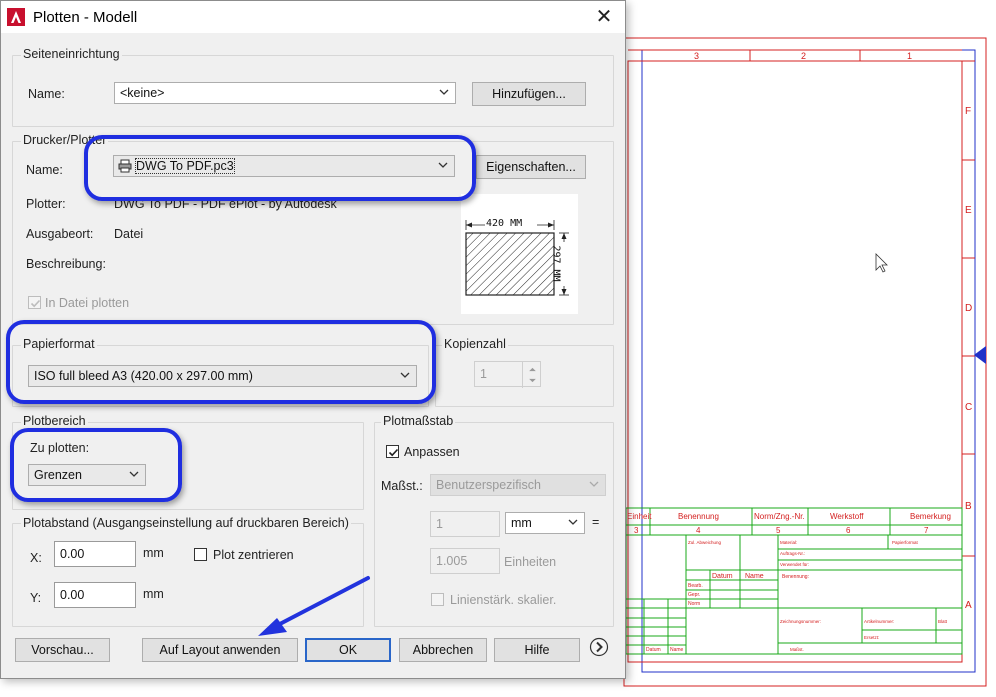 Image resolution: width=996 pixels, height=697 pixels. I want to click on tb-label-norm: Norm, so click(694, 604).